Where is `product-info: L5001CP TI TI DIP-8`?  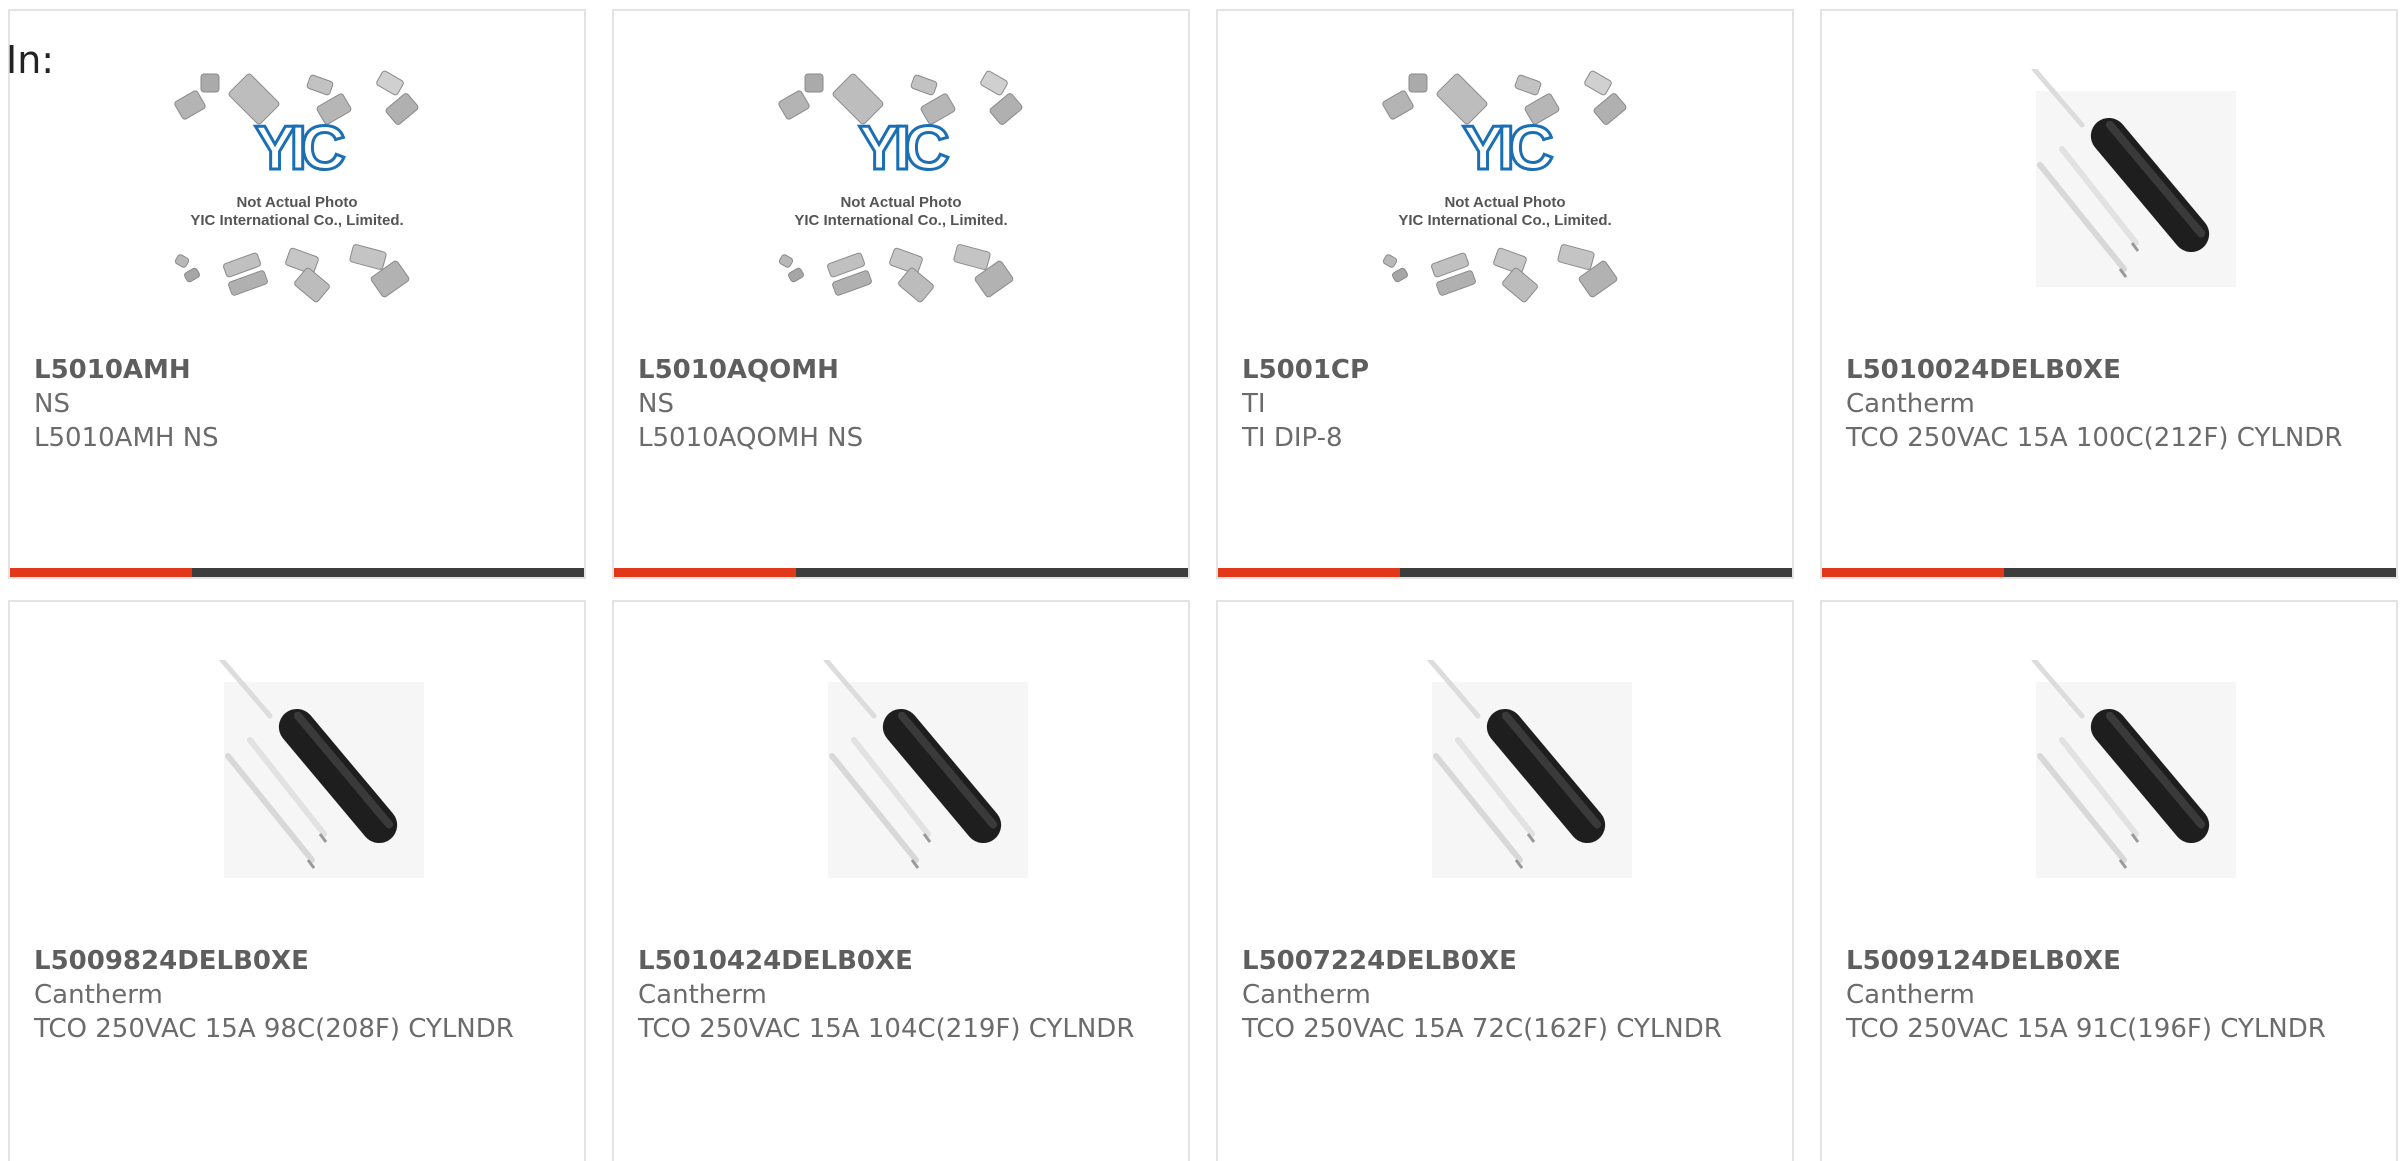
product-info: L5001CP TI TI DIP-8 is located at coordinates (1507, 404).